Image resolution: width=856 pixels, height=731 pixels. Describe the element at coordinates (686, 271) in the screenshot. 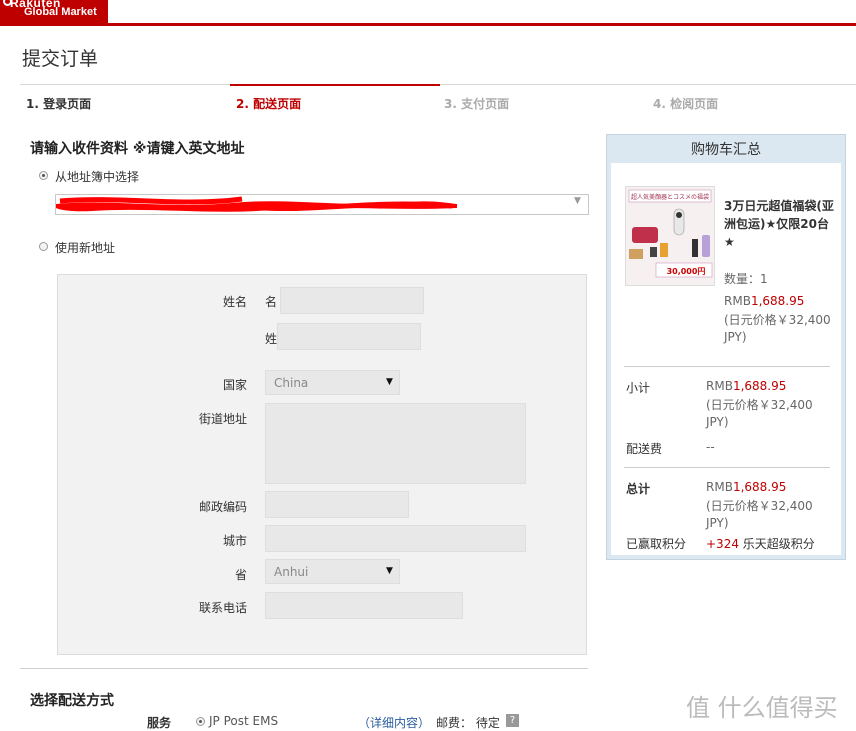

I see `product-image-price: 30,000円` at that location.